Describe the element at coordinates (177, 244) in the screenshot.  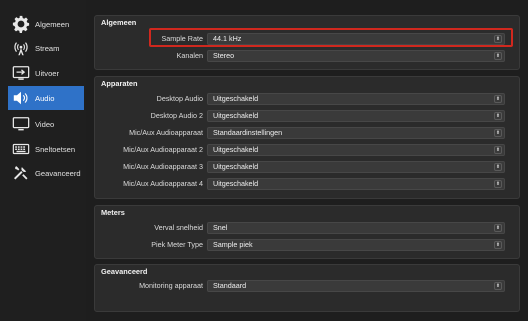
I see `piek-meter-type-label: Piek Meter Type` at that location.